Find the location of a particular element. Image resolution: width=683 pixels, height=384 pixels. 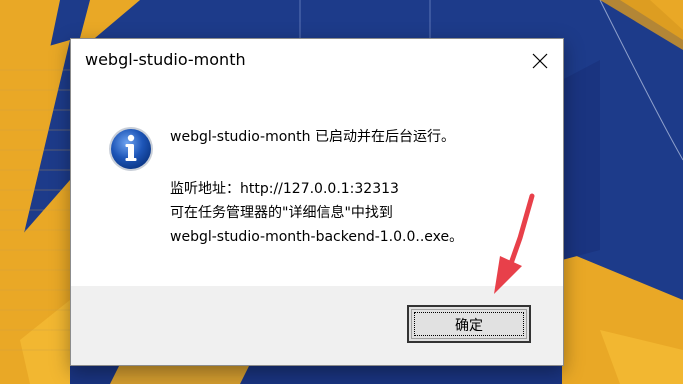

close-button is located at coordinates (540, 61).